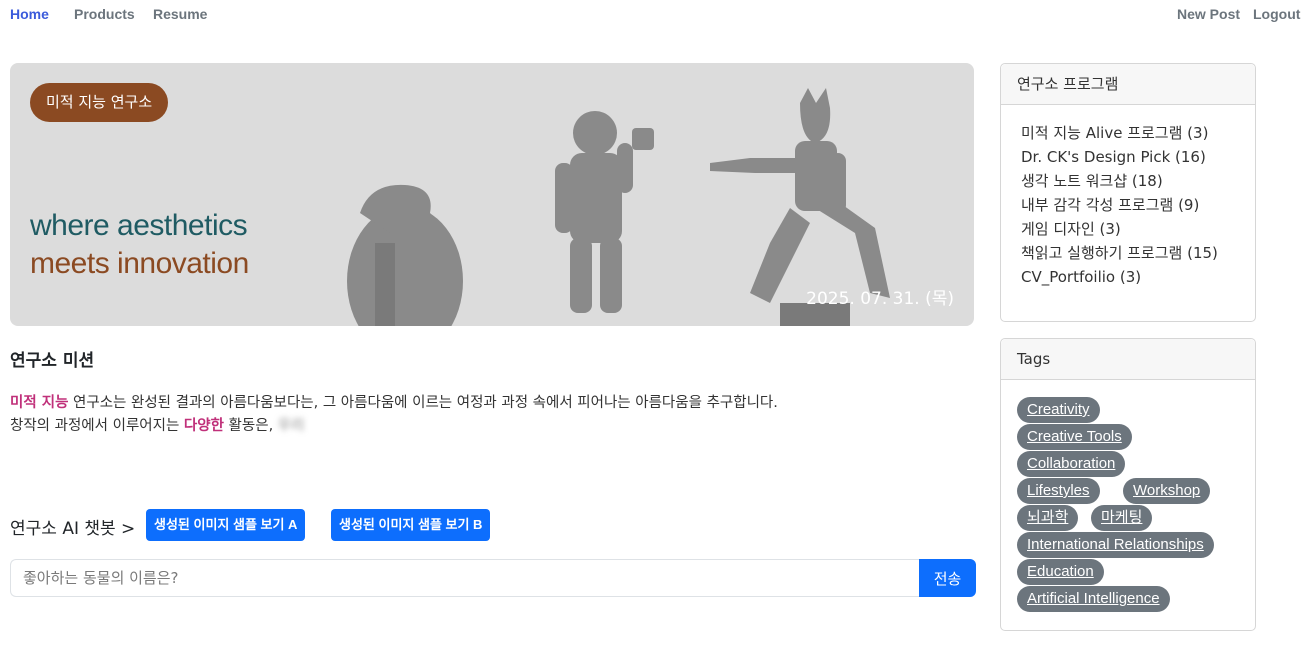 The image size is (1309, 650). I want to click on mission-title: 연구소 미션, so click(52, 361).